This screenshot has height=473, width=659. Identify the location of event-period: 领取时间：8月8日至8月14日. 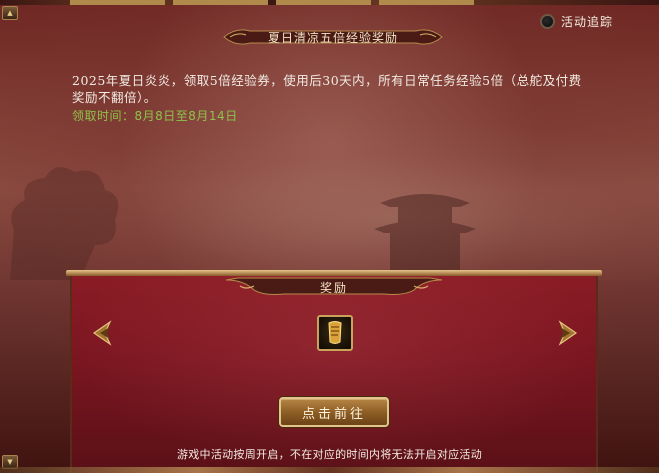
(155, 115).